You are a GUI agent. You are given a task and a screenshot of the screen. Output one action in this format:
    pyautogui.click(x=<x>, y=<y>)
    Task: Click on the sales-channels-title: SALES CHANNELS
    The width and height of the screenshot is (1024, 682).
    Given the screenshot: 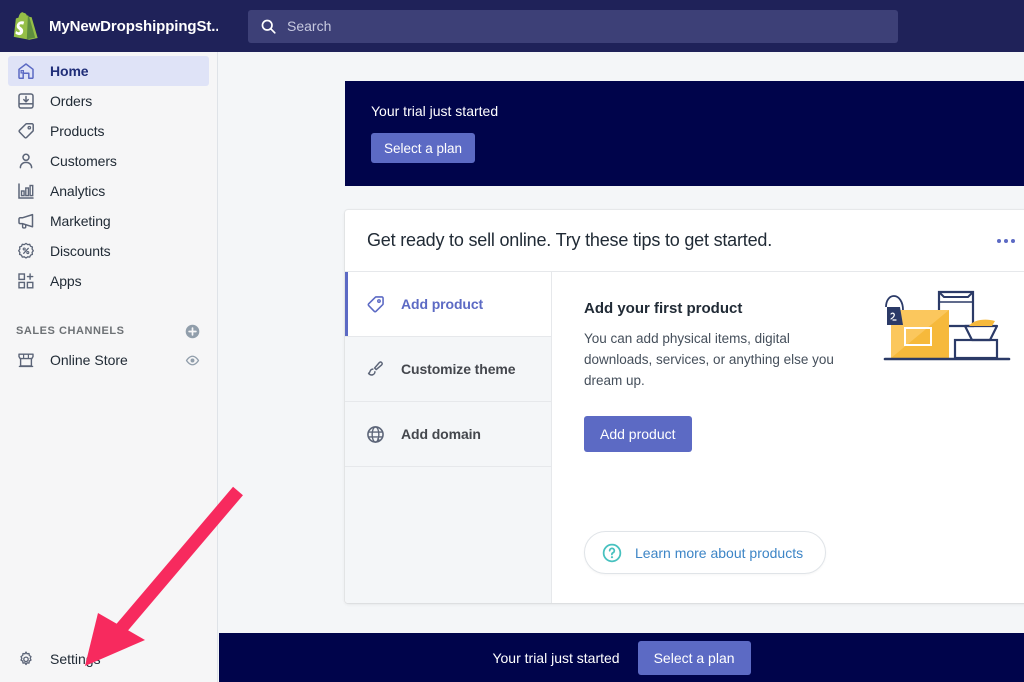 What is the action you would take?
    pyautogui.click(x=70, y=331)
    